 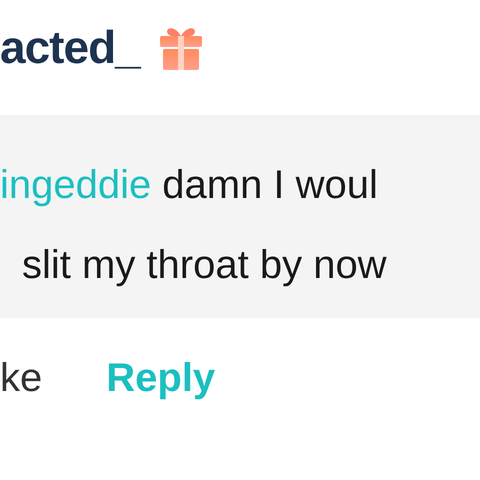 I want to click on like-button: ke, so click(x=21, y=378).